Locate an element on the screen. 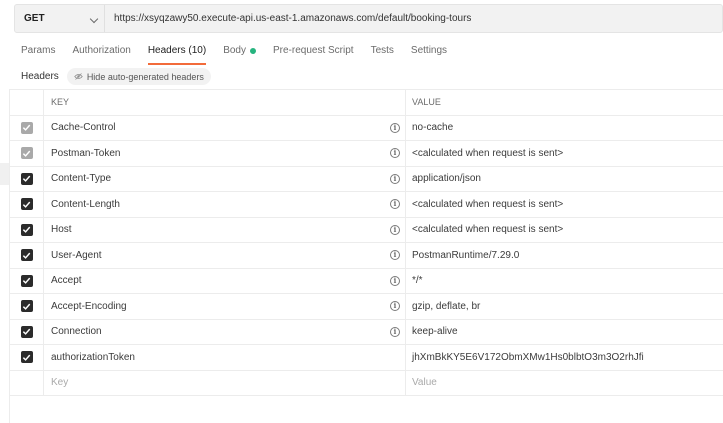 The image size is (723, 423). row-value: jhXmBkKY5E6V172ObmXMw1Hs0blbtO3m3O2rhJfi is located at coordinates (564, 357).